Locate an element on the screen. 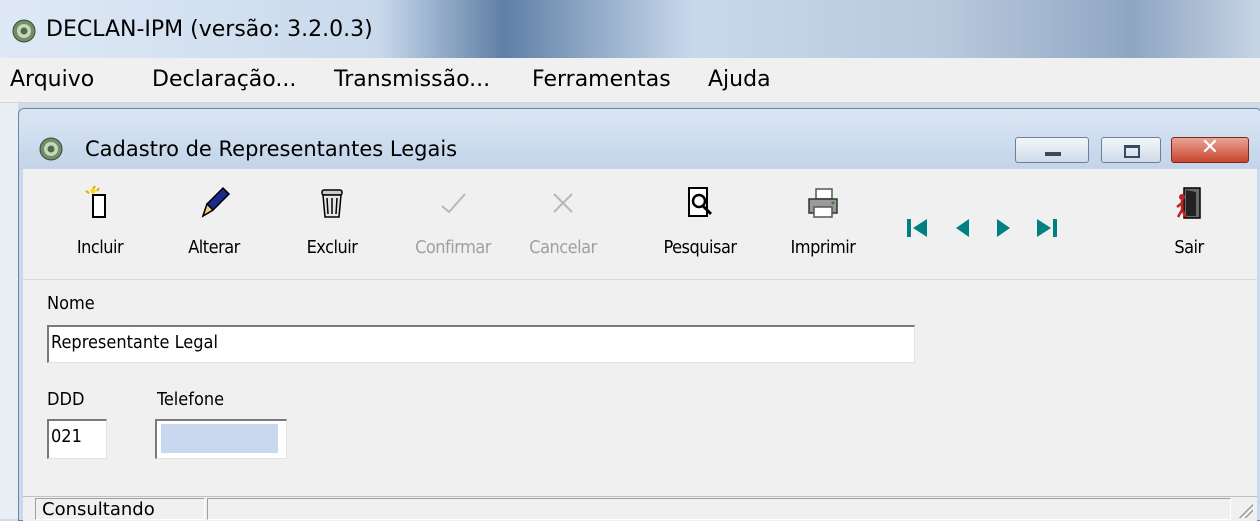  nome-input: Representante Legal is located at coordinates (481, 344).